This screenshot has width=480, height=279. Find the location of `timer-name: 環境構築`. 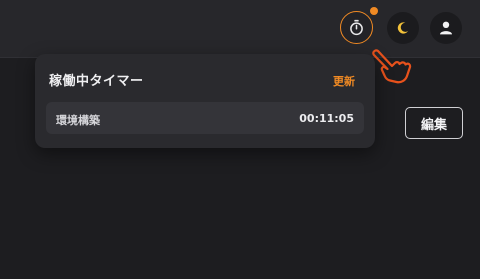

timer-name: 環境構築 is located at coordinates (78, 120).